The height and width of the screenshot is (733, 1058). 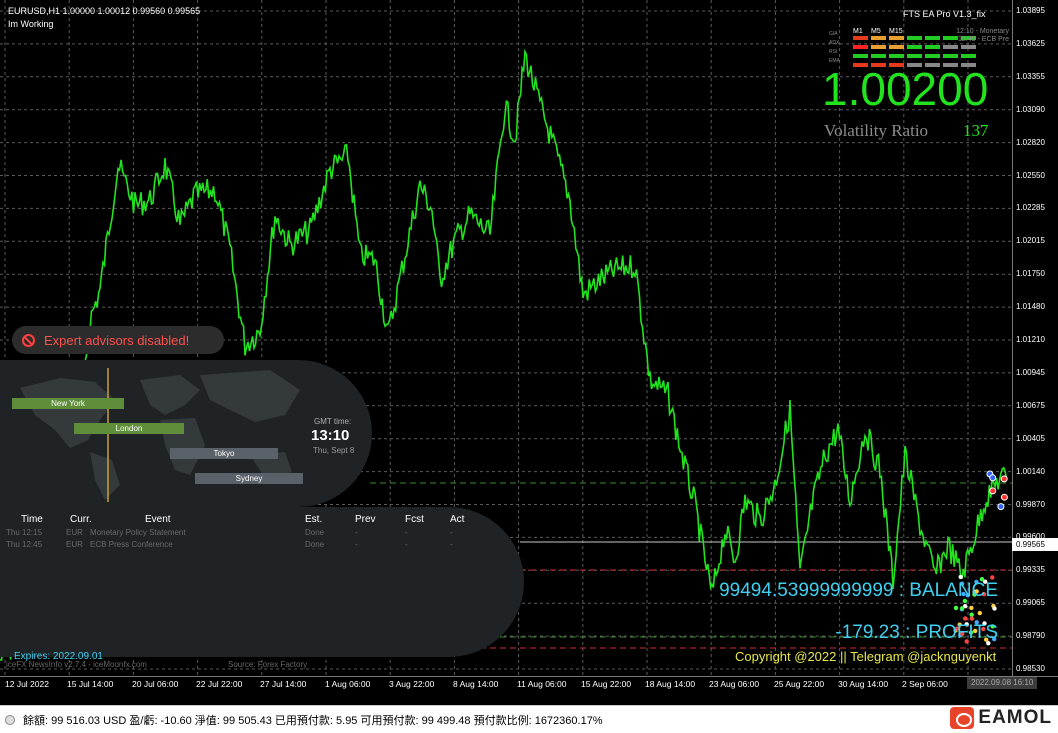 I want to click on profit-readout: -179.23 : PROFITS, so click(x=916, y=632).